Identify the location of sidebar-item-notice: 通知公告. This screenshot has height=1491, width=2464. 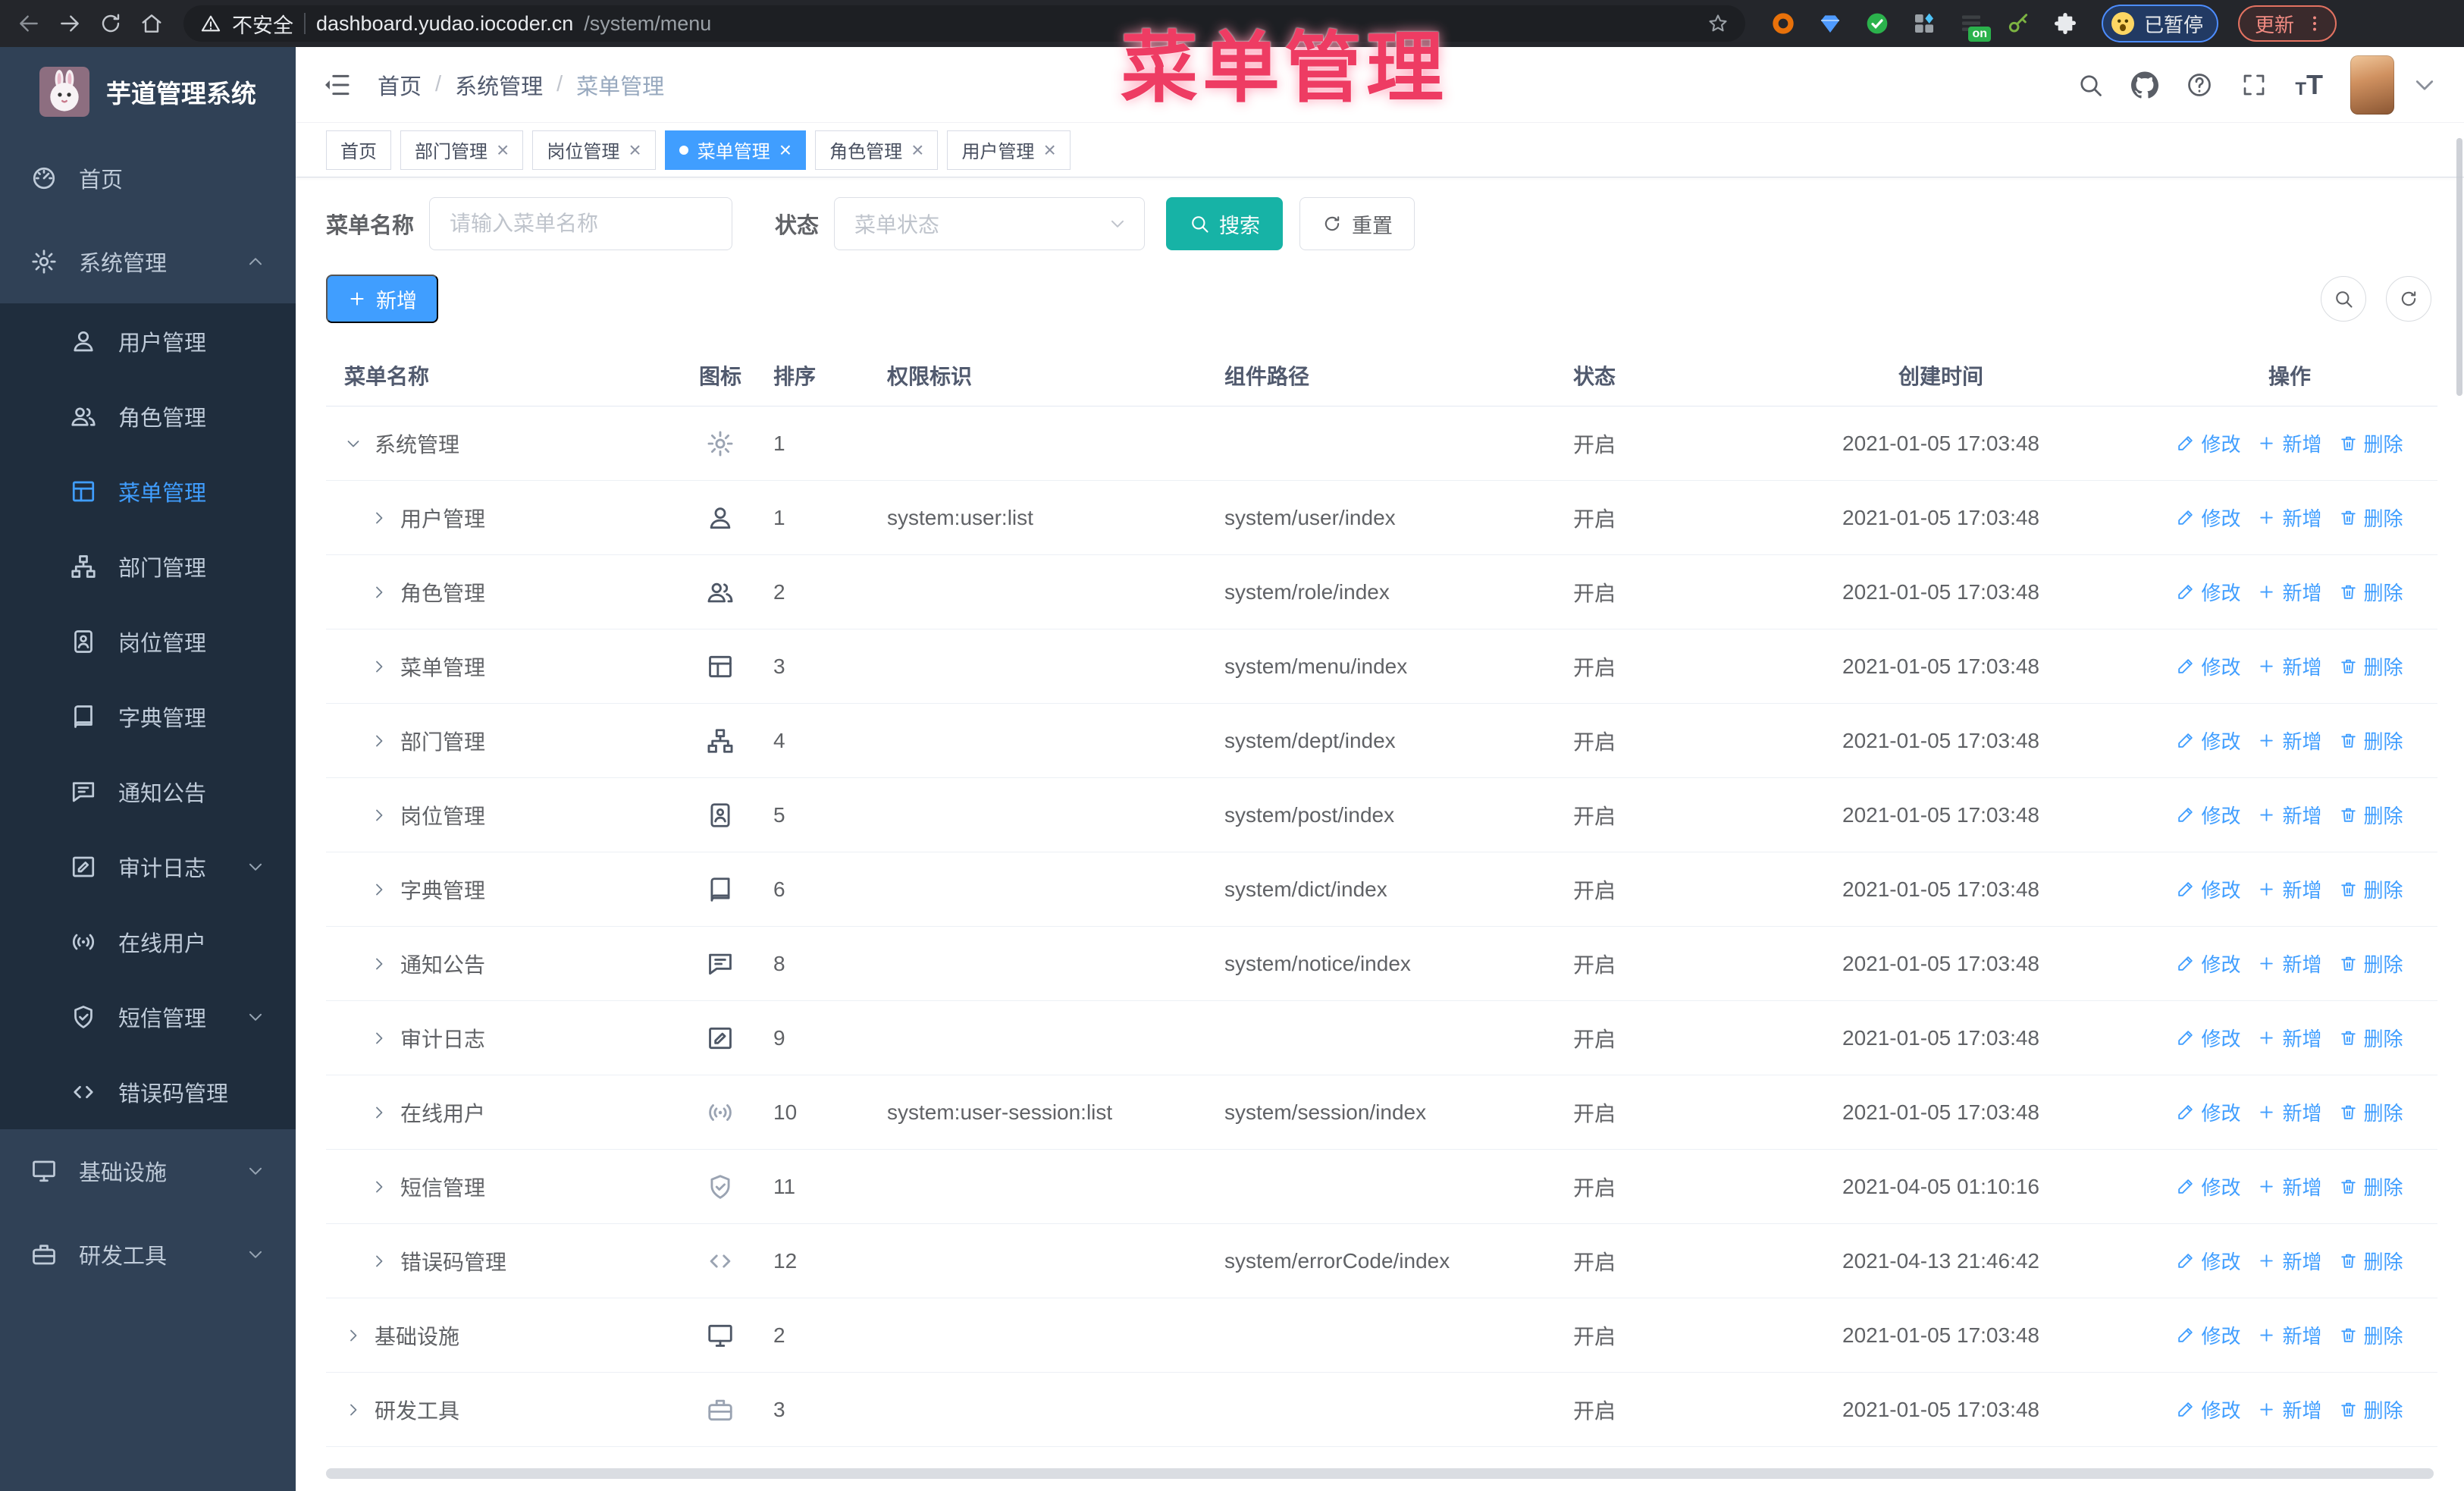
(148, 791).